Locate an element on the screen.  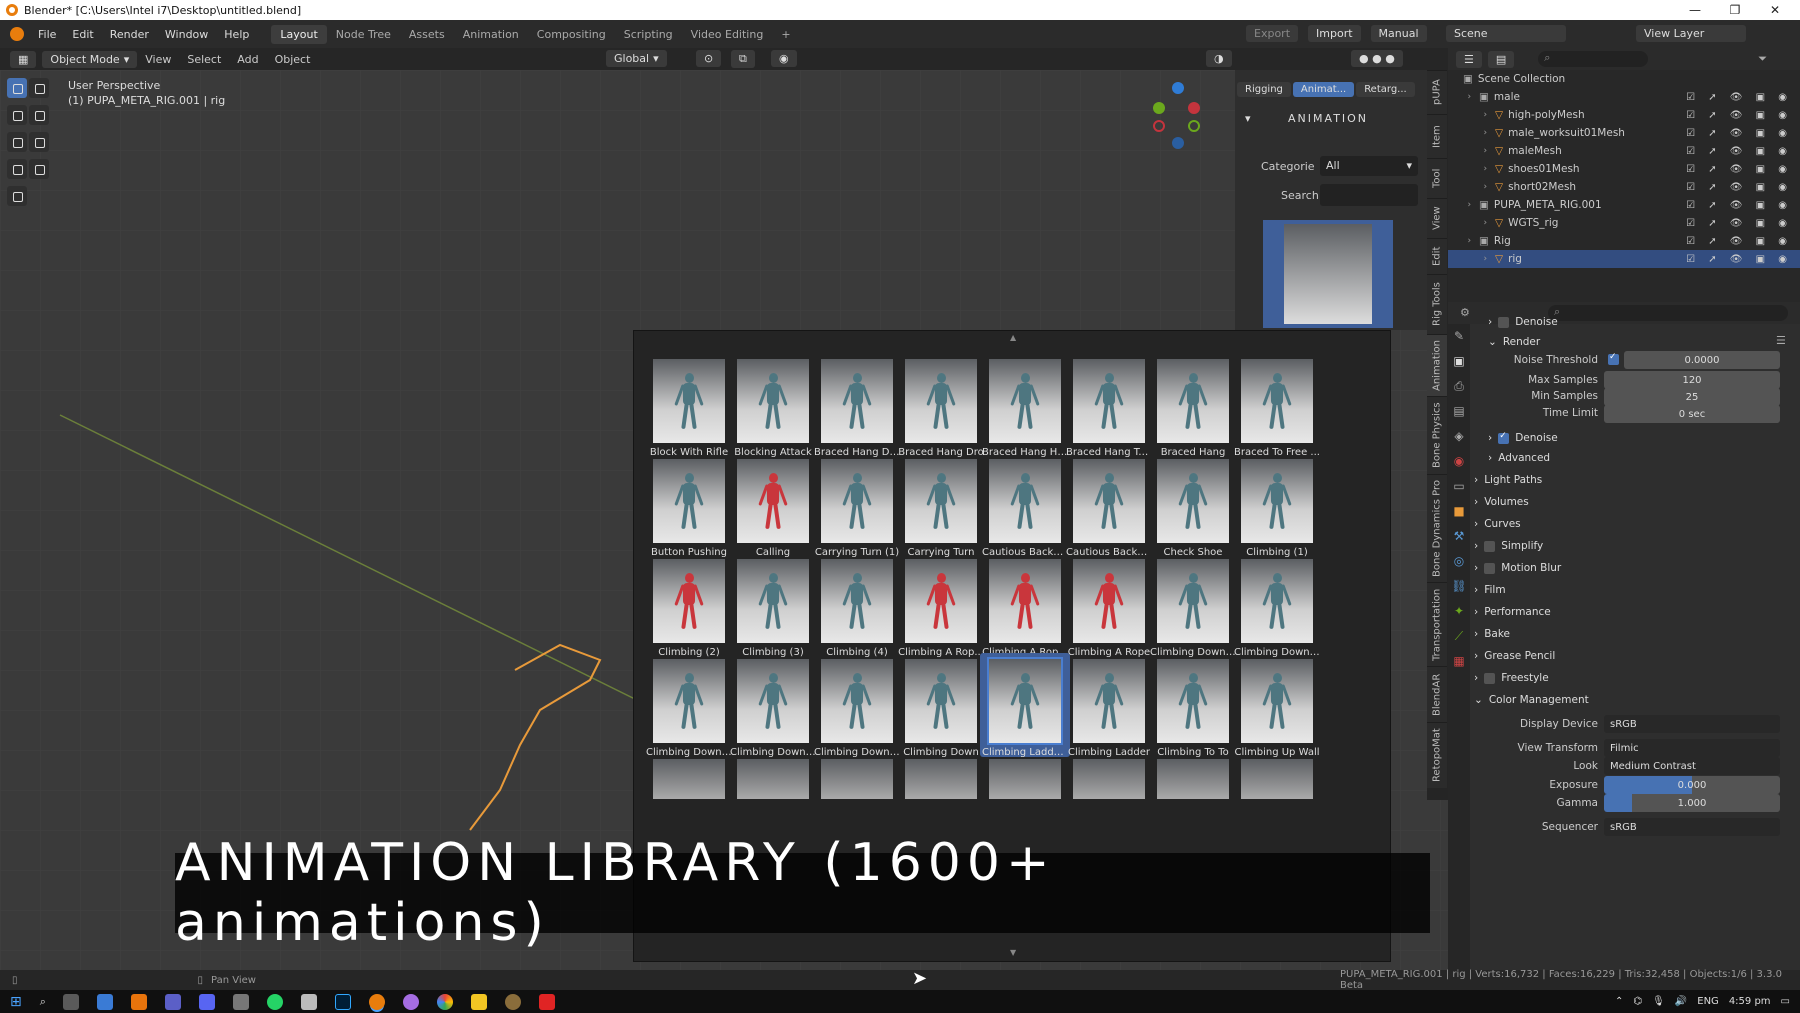
tab-compositing: Compositing is located at coordinates (571, 34).